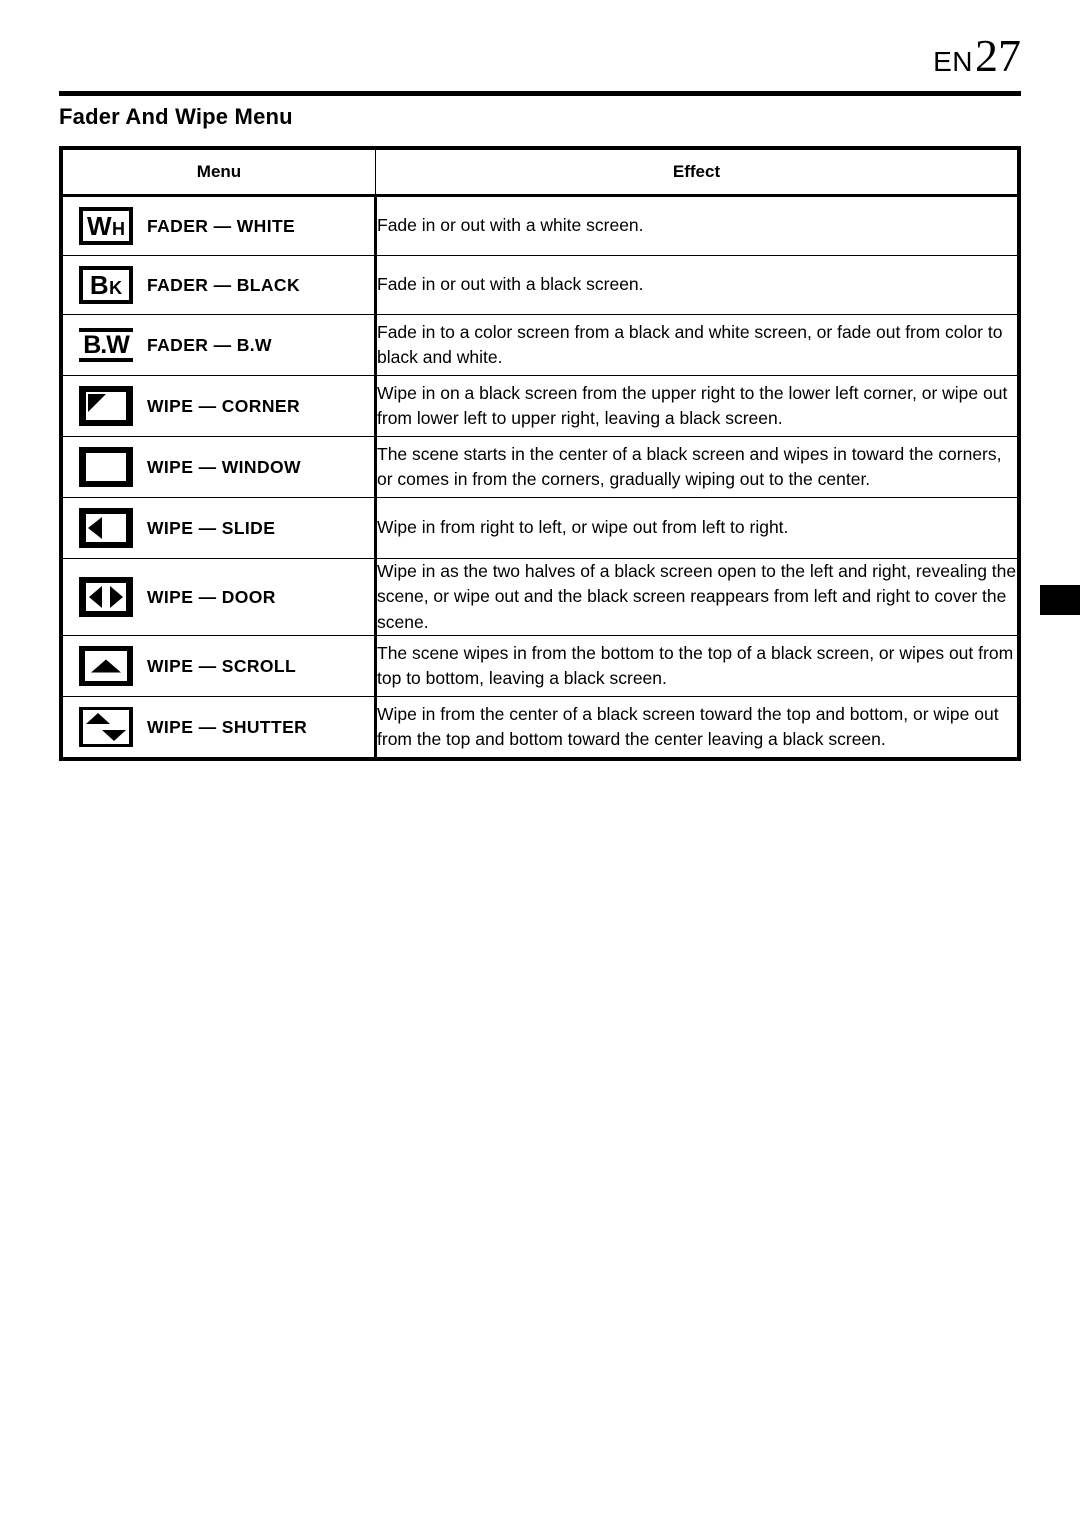 The image size is (1080, 1533). I want to click on wipe-shutter-screen, so click(106, 727).